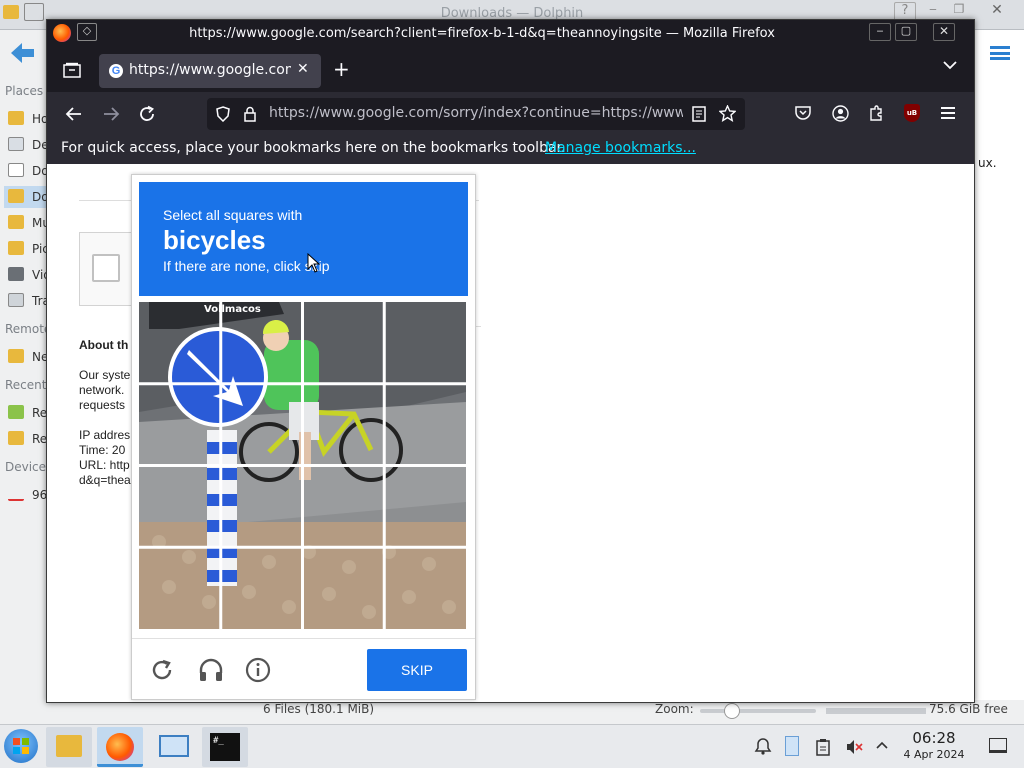 The image size is (1024, 768). What do you see at coordinates (16, 144) in the screenshot?
I see `folder-desktop-icon` at bounding box center [16, 144].